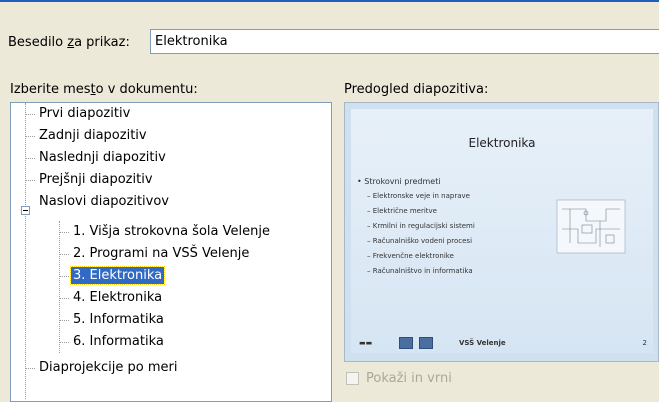  What do you see at coordinates (416, 89) in the screenshot?
I see `slide-preview-label: Predogled diapozitiva:` at bounding box center [416, 89].